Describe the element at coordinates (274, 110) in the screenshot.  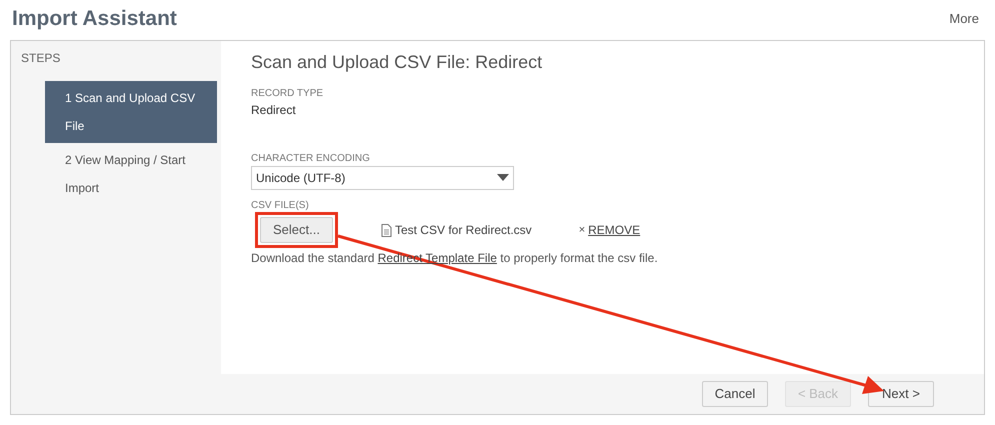
I see `field-value: Redirect` at that location.